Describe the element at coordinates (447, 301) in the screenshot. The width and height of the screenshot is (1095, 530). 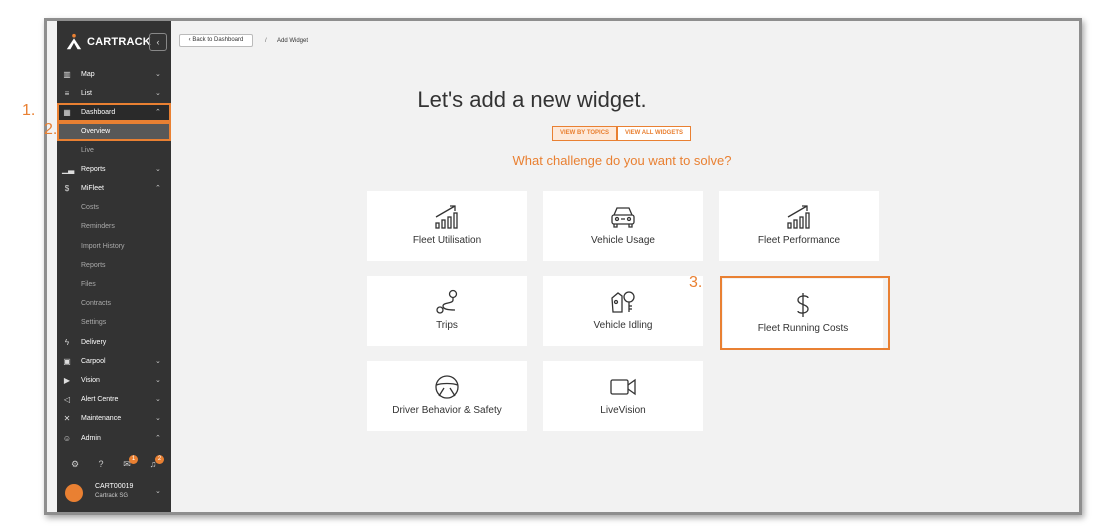
I see `route-icon` at that location.